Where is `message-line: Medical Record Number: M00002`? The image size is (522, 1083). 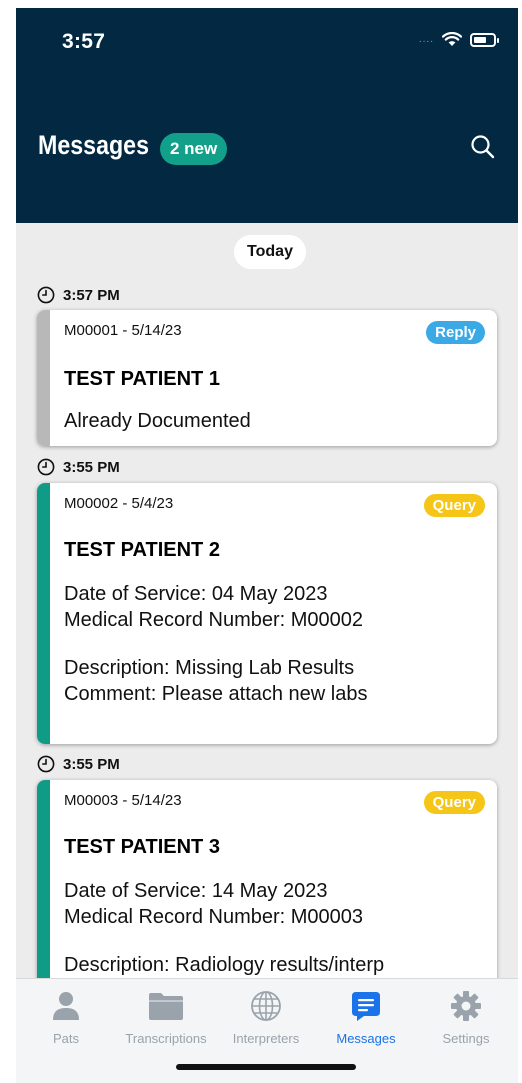
message-line: Medical Record Number: M00002 is located at coordinates (214, 620).